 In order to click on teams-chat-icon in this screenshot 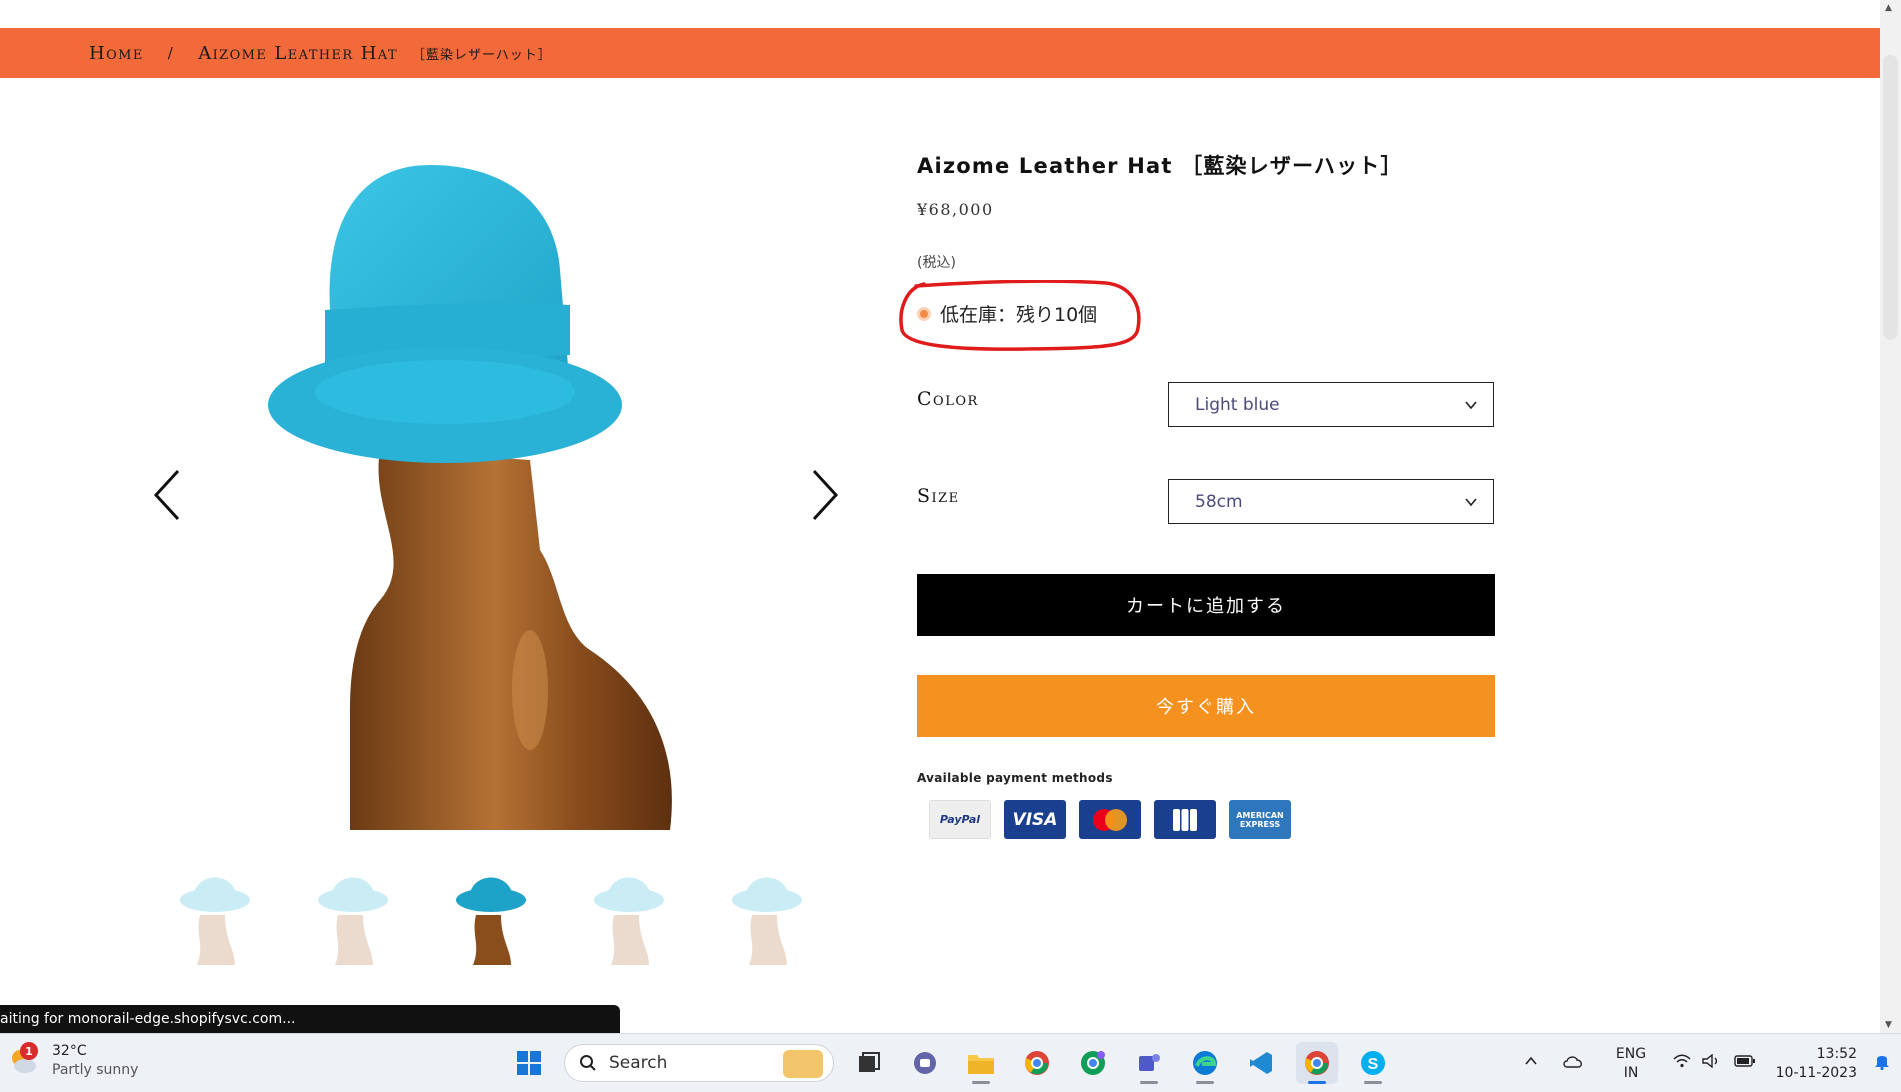, I will do `click(925, 1063)`.